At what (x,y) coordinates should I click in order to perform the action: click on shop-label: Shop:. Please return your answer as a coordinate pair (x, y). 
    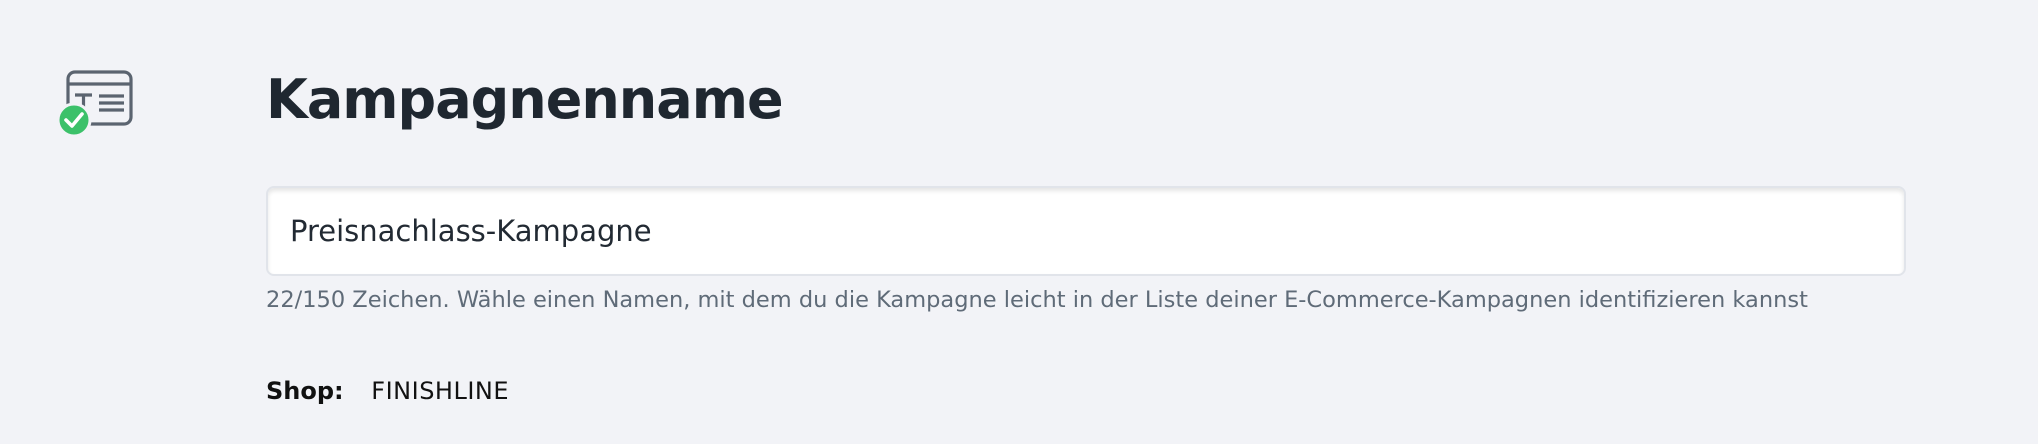
    Looking at the image, I should click on (305, 391).